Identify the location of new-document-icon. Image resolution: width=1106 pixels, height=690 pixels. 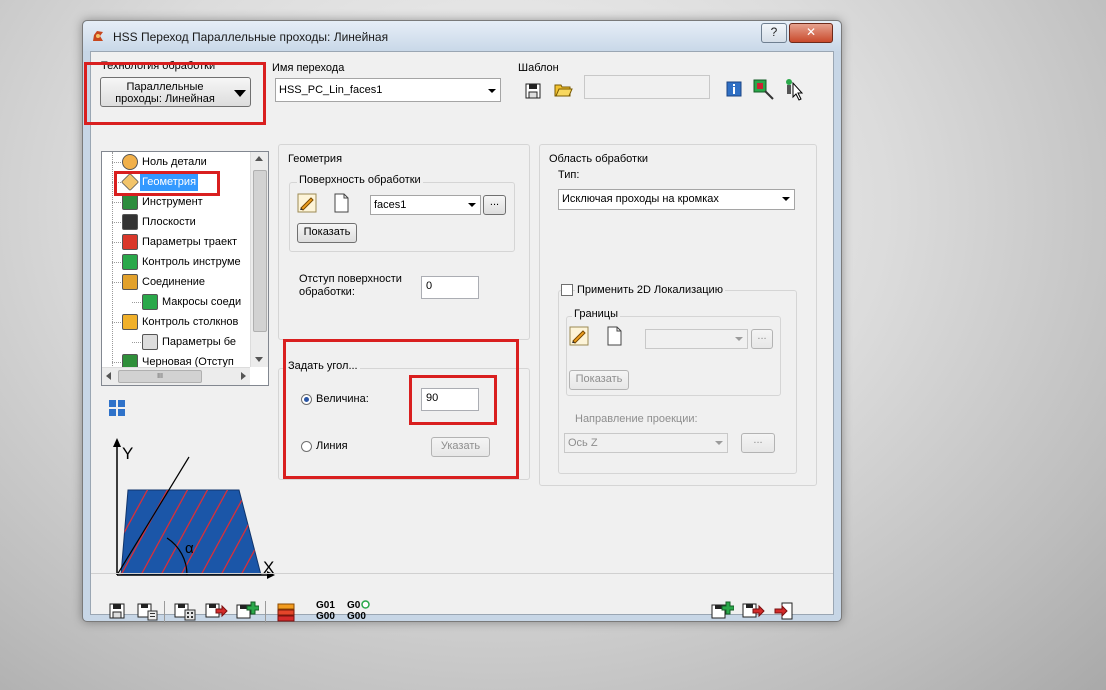
(341, 203).